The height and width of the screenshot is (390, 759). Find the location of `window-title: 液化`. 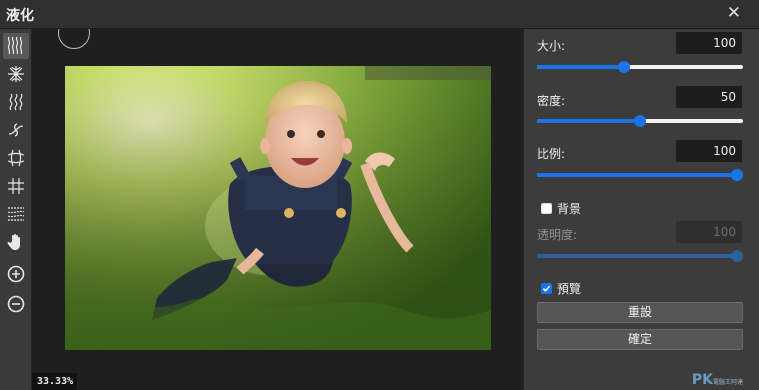

window-title: 液化 is located at coordinates (20, 16).